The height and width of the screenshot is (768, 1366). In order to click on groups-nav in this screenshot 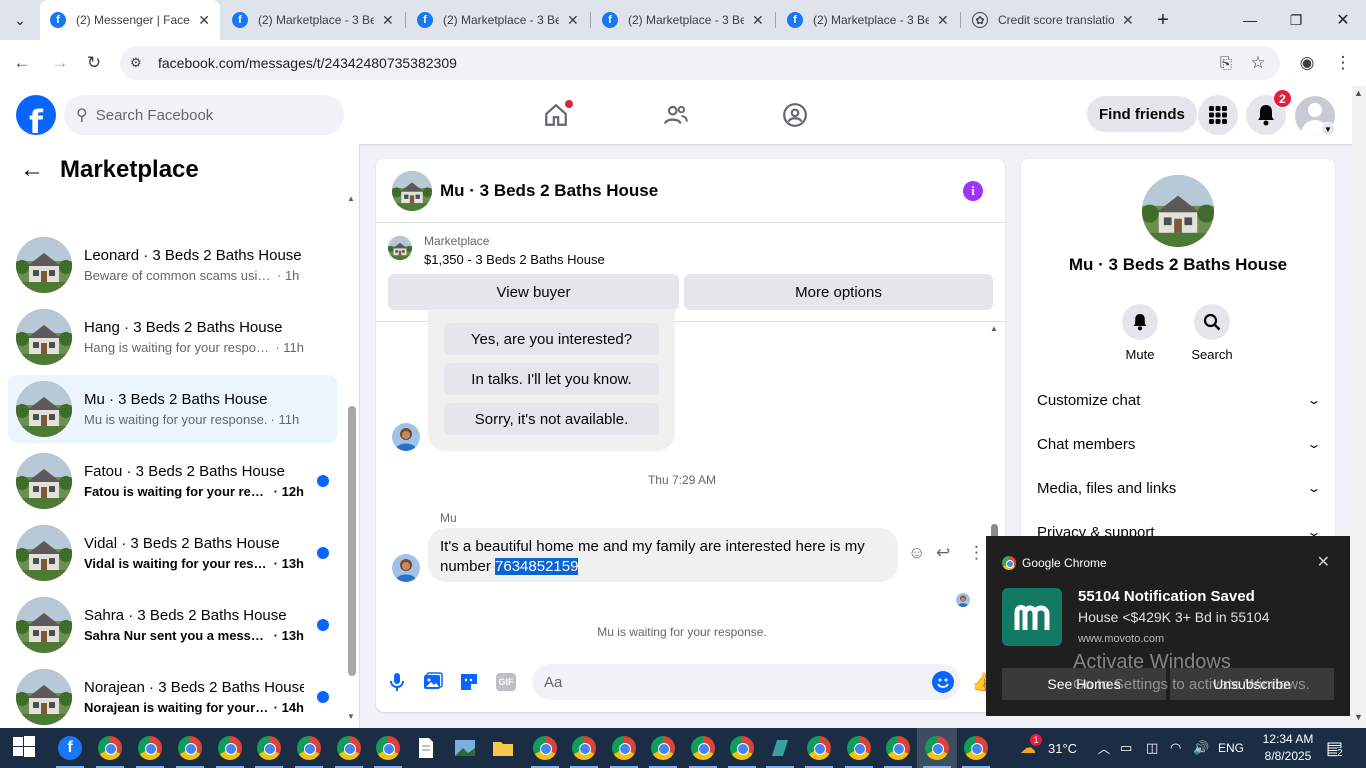, I will do `click(795, 115)`.